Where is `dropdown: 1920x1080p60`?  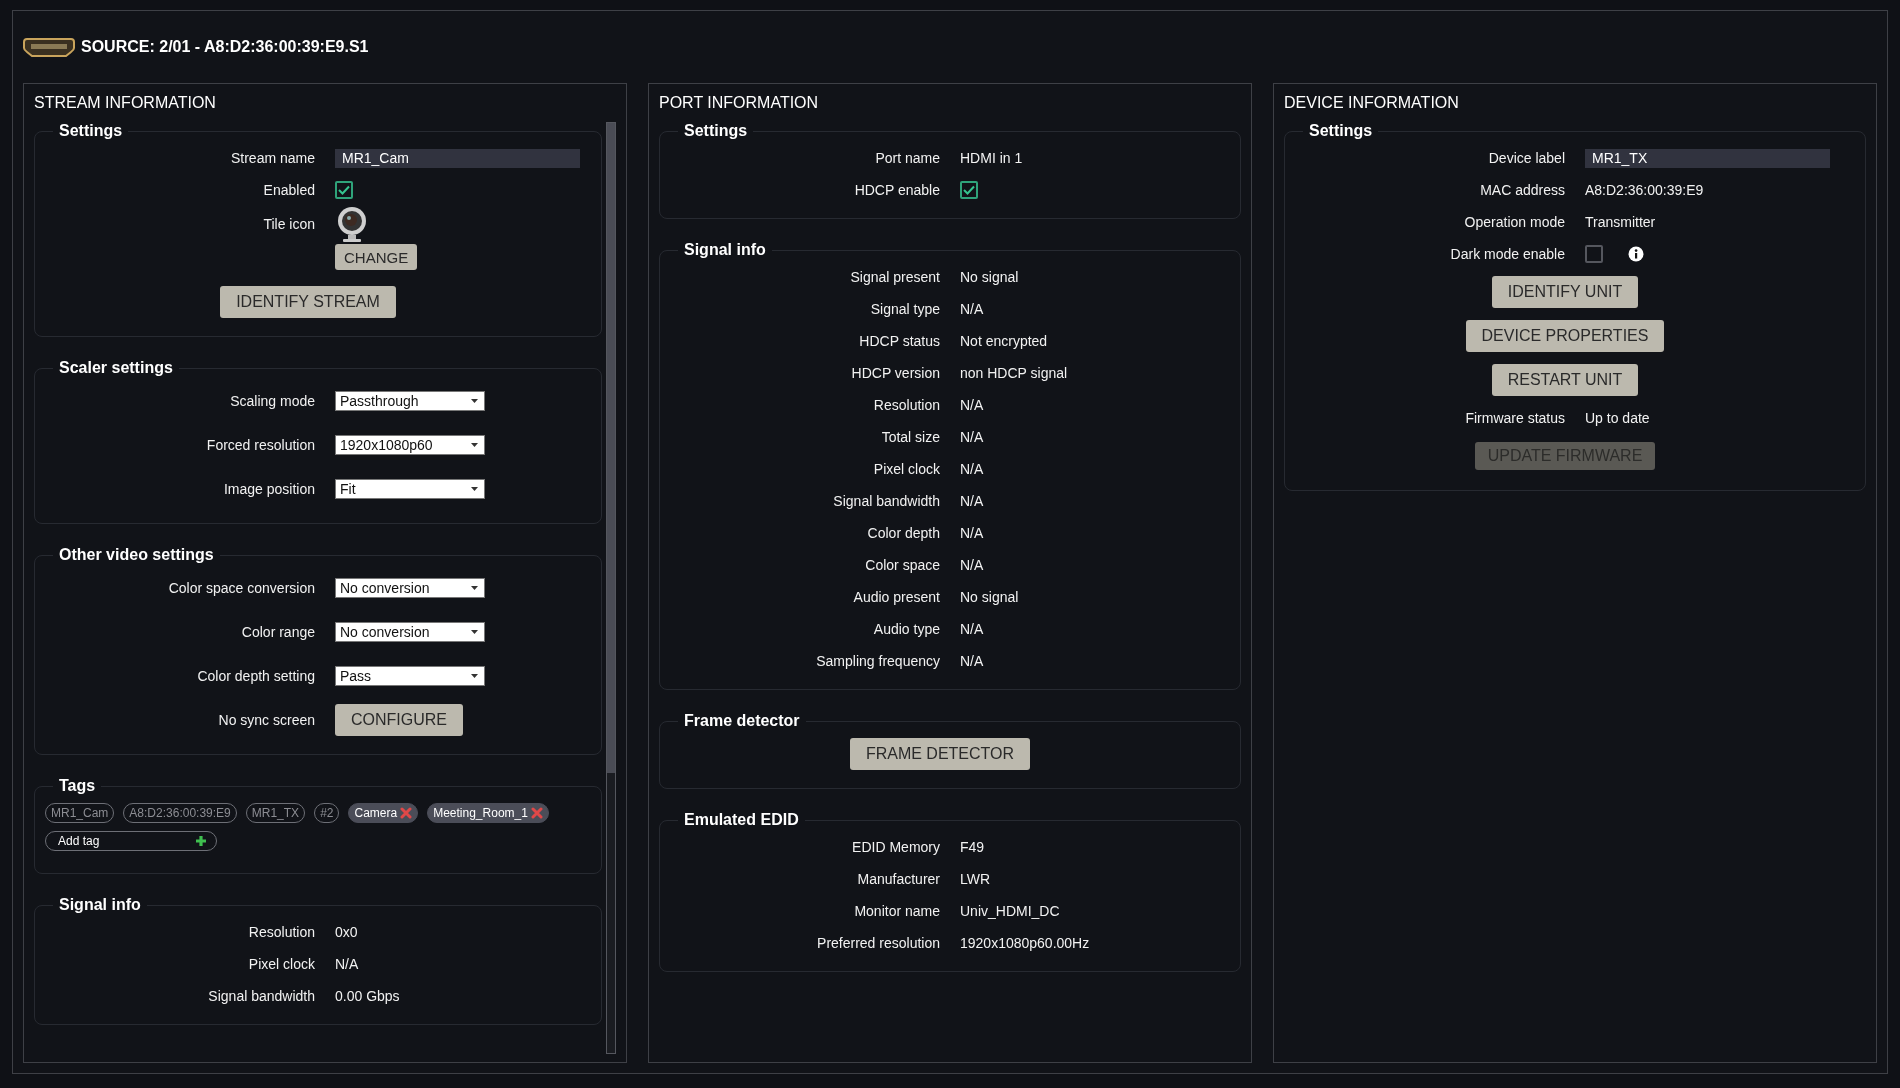
dropdown: 1920x1080p60 is located at coordinates (410, 445).